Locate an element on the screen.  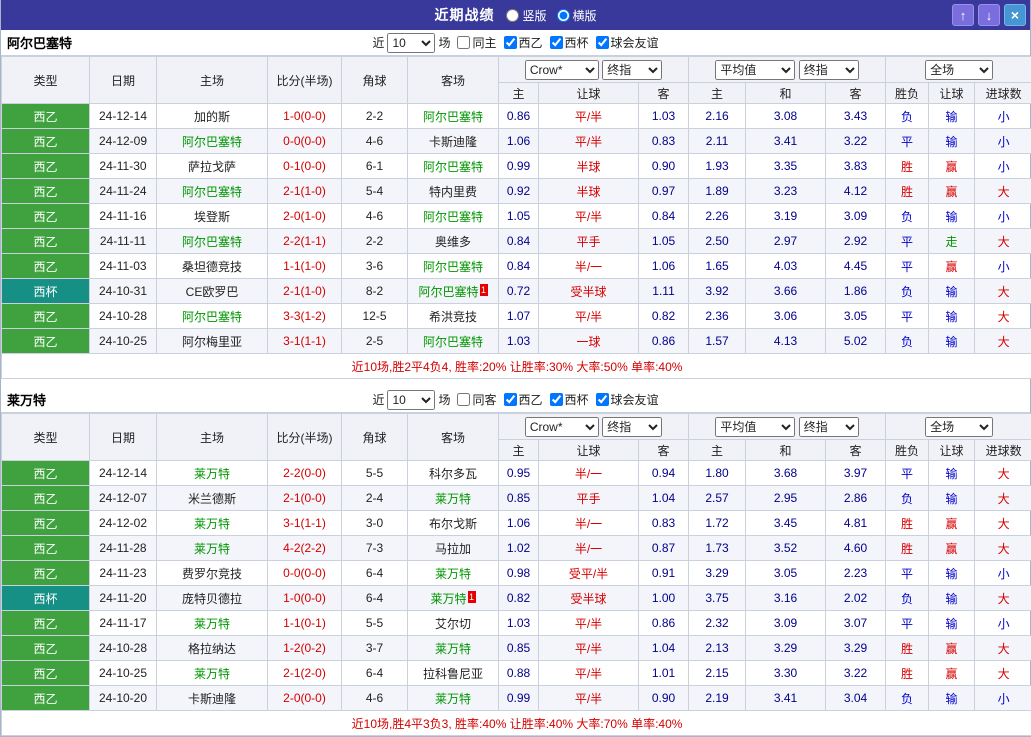
move-up-button: ↑ is located at coordinates (963, 15).